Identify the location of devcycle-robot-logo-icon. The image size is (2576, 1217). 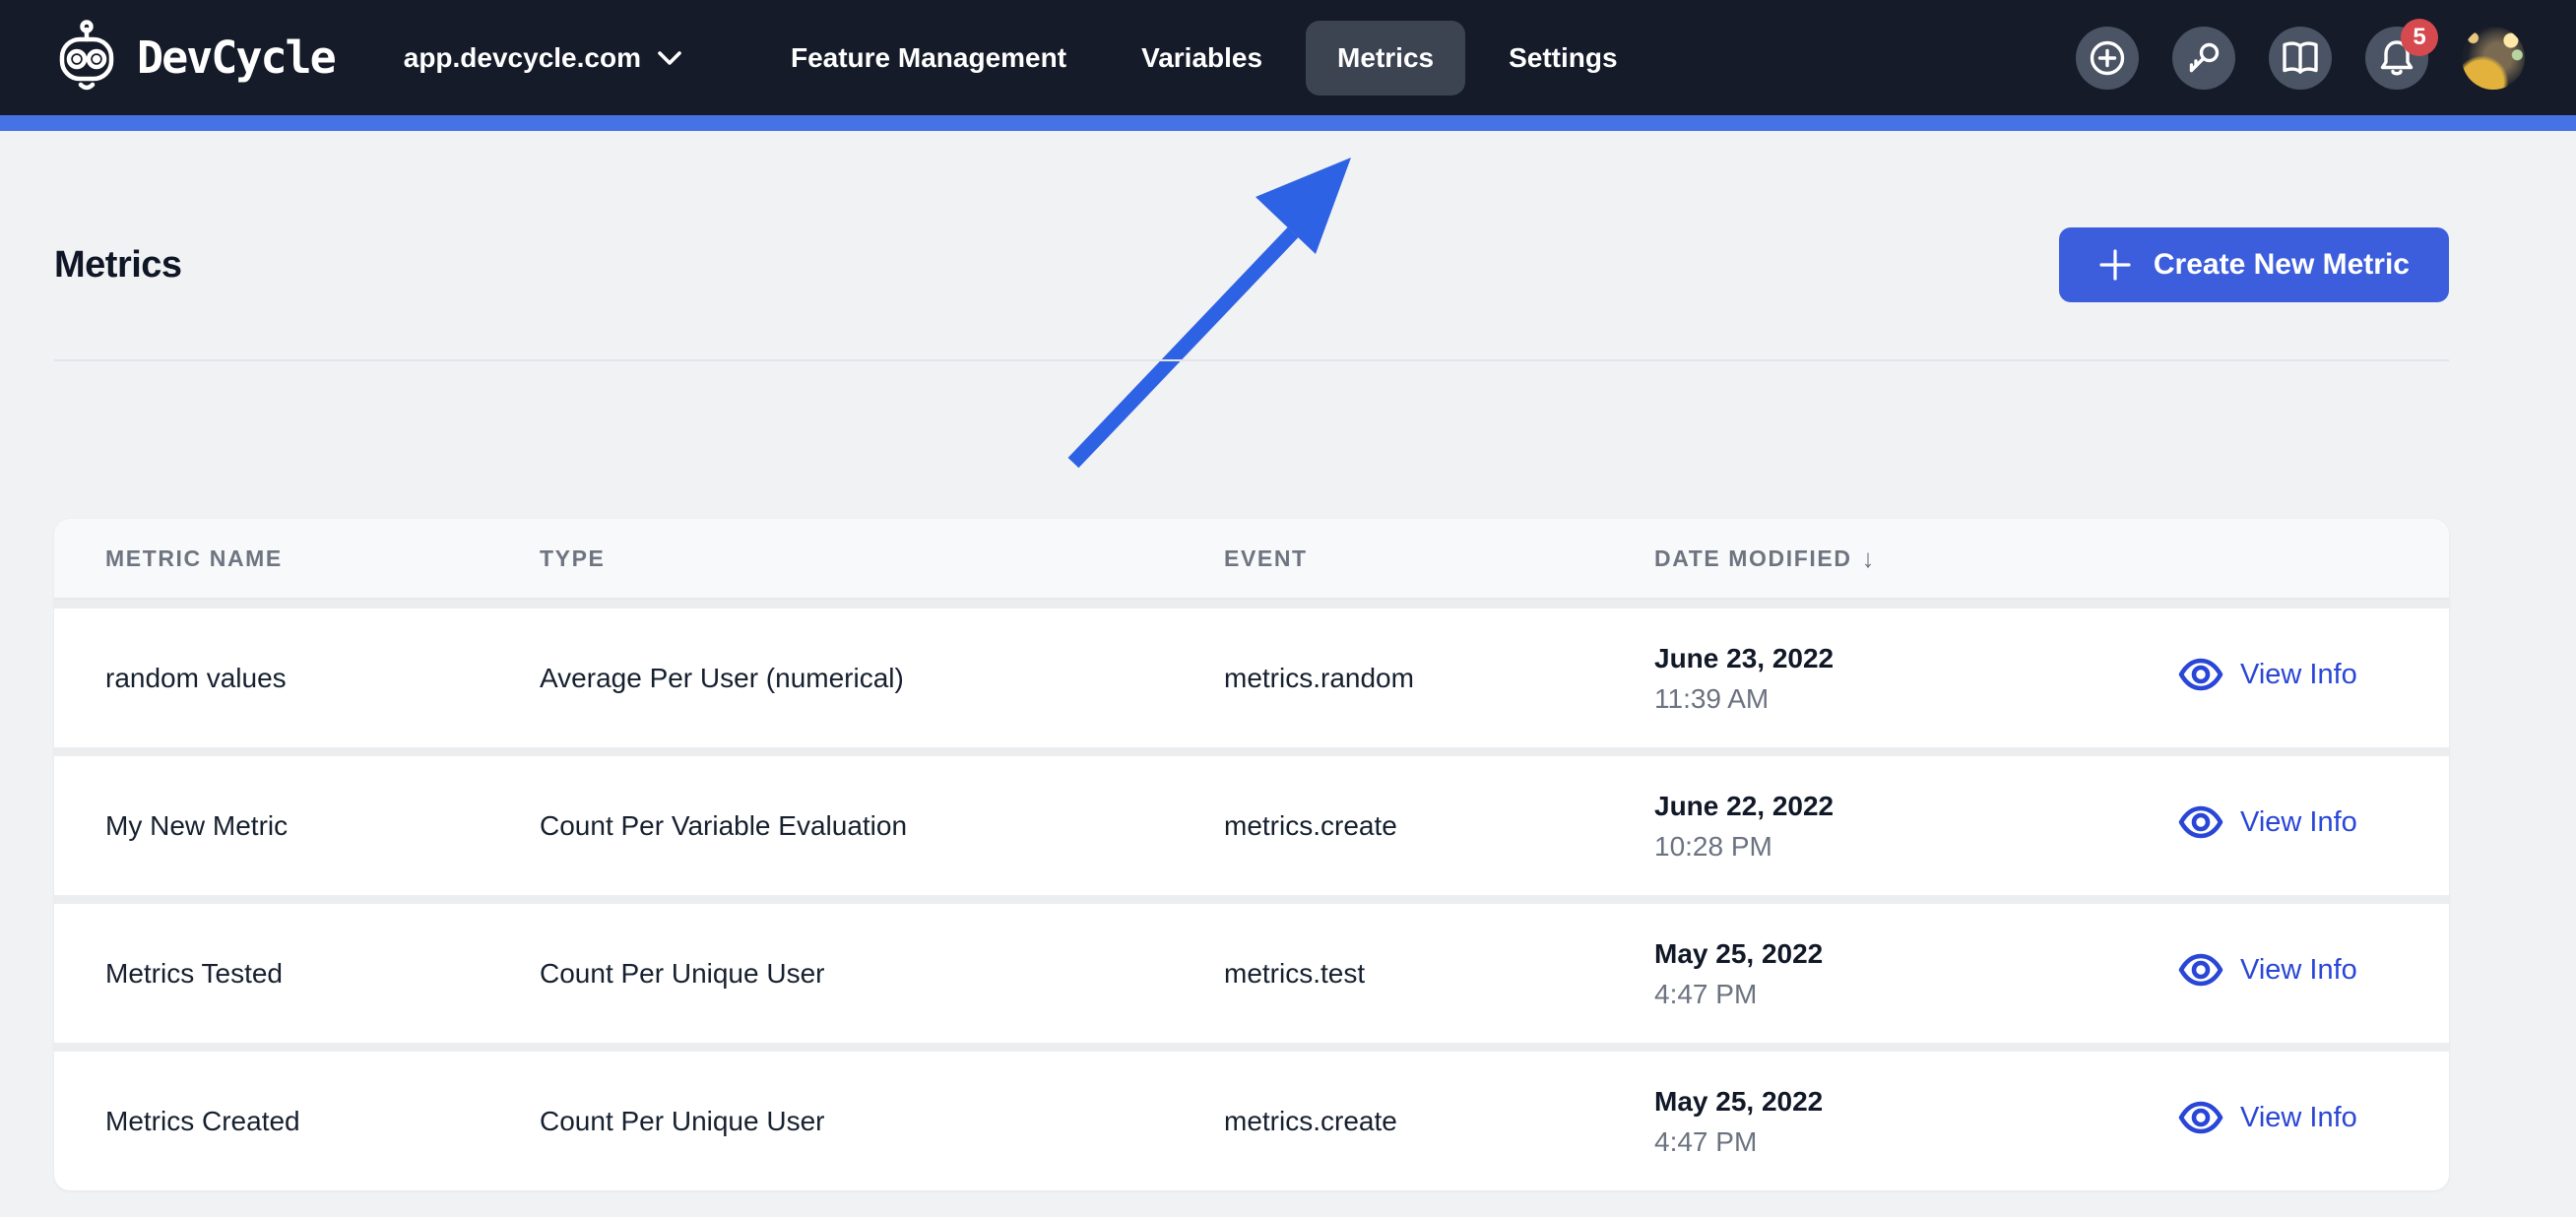
(86, 57).